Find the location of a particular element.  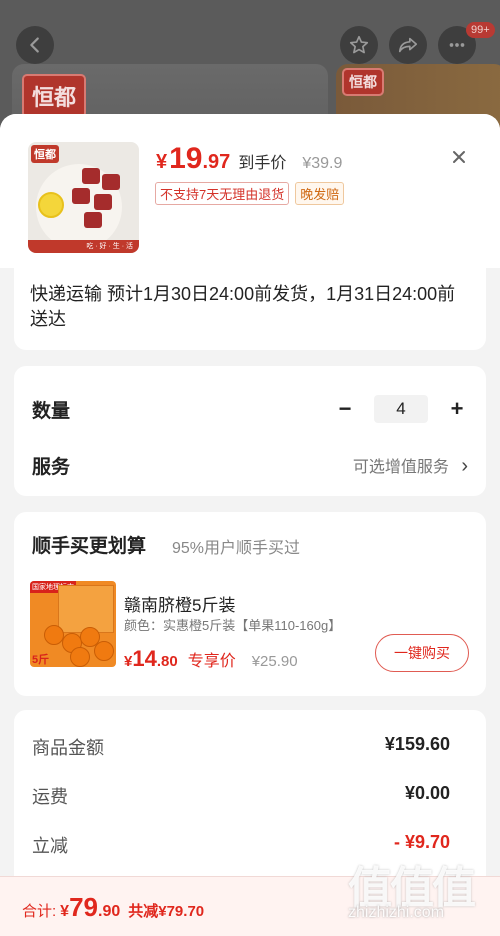

upsell-item-name: 赣南脐橙5斤装 is located at coordinates (179, 603).